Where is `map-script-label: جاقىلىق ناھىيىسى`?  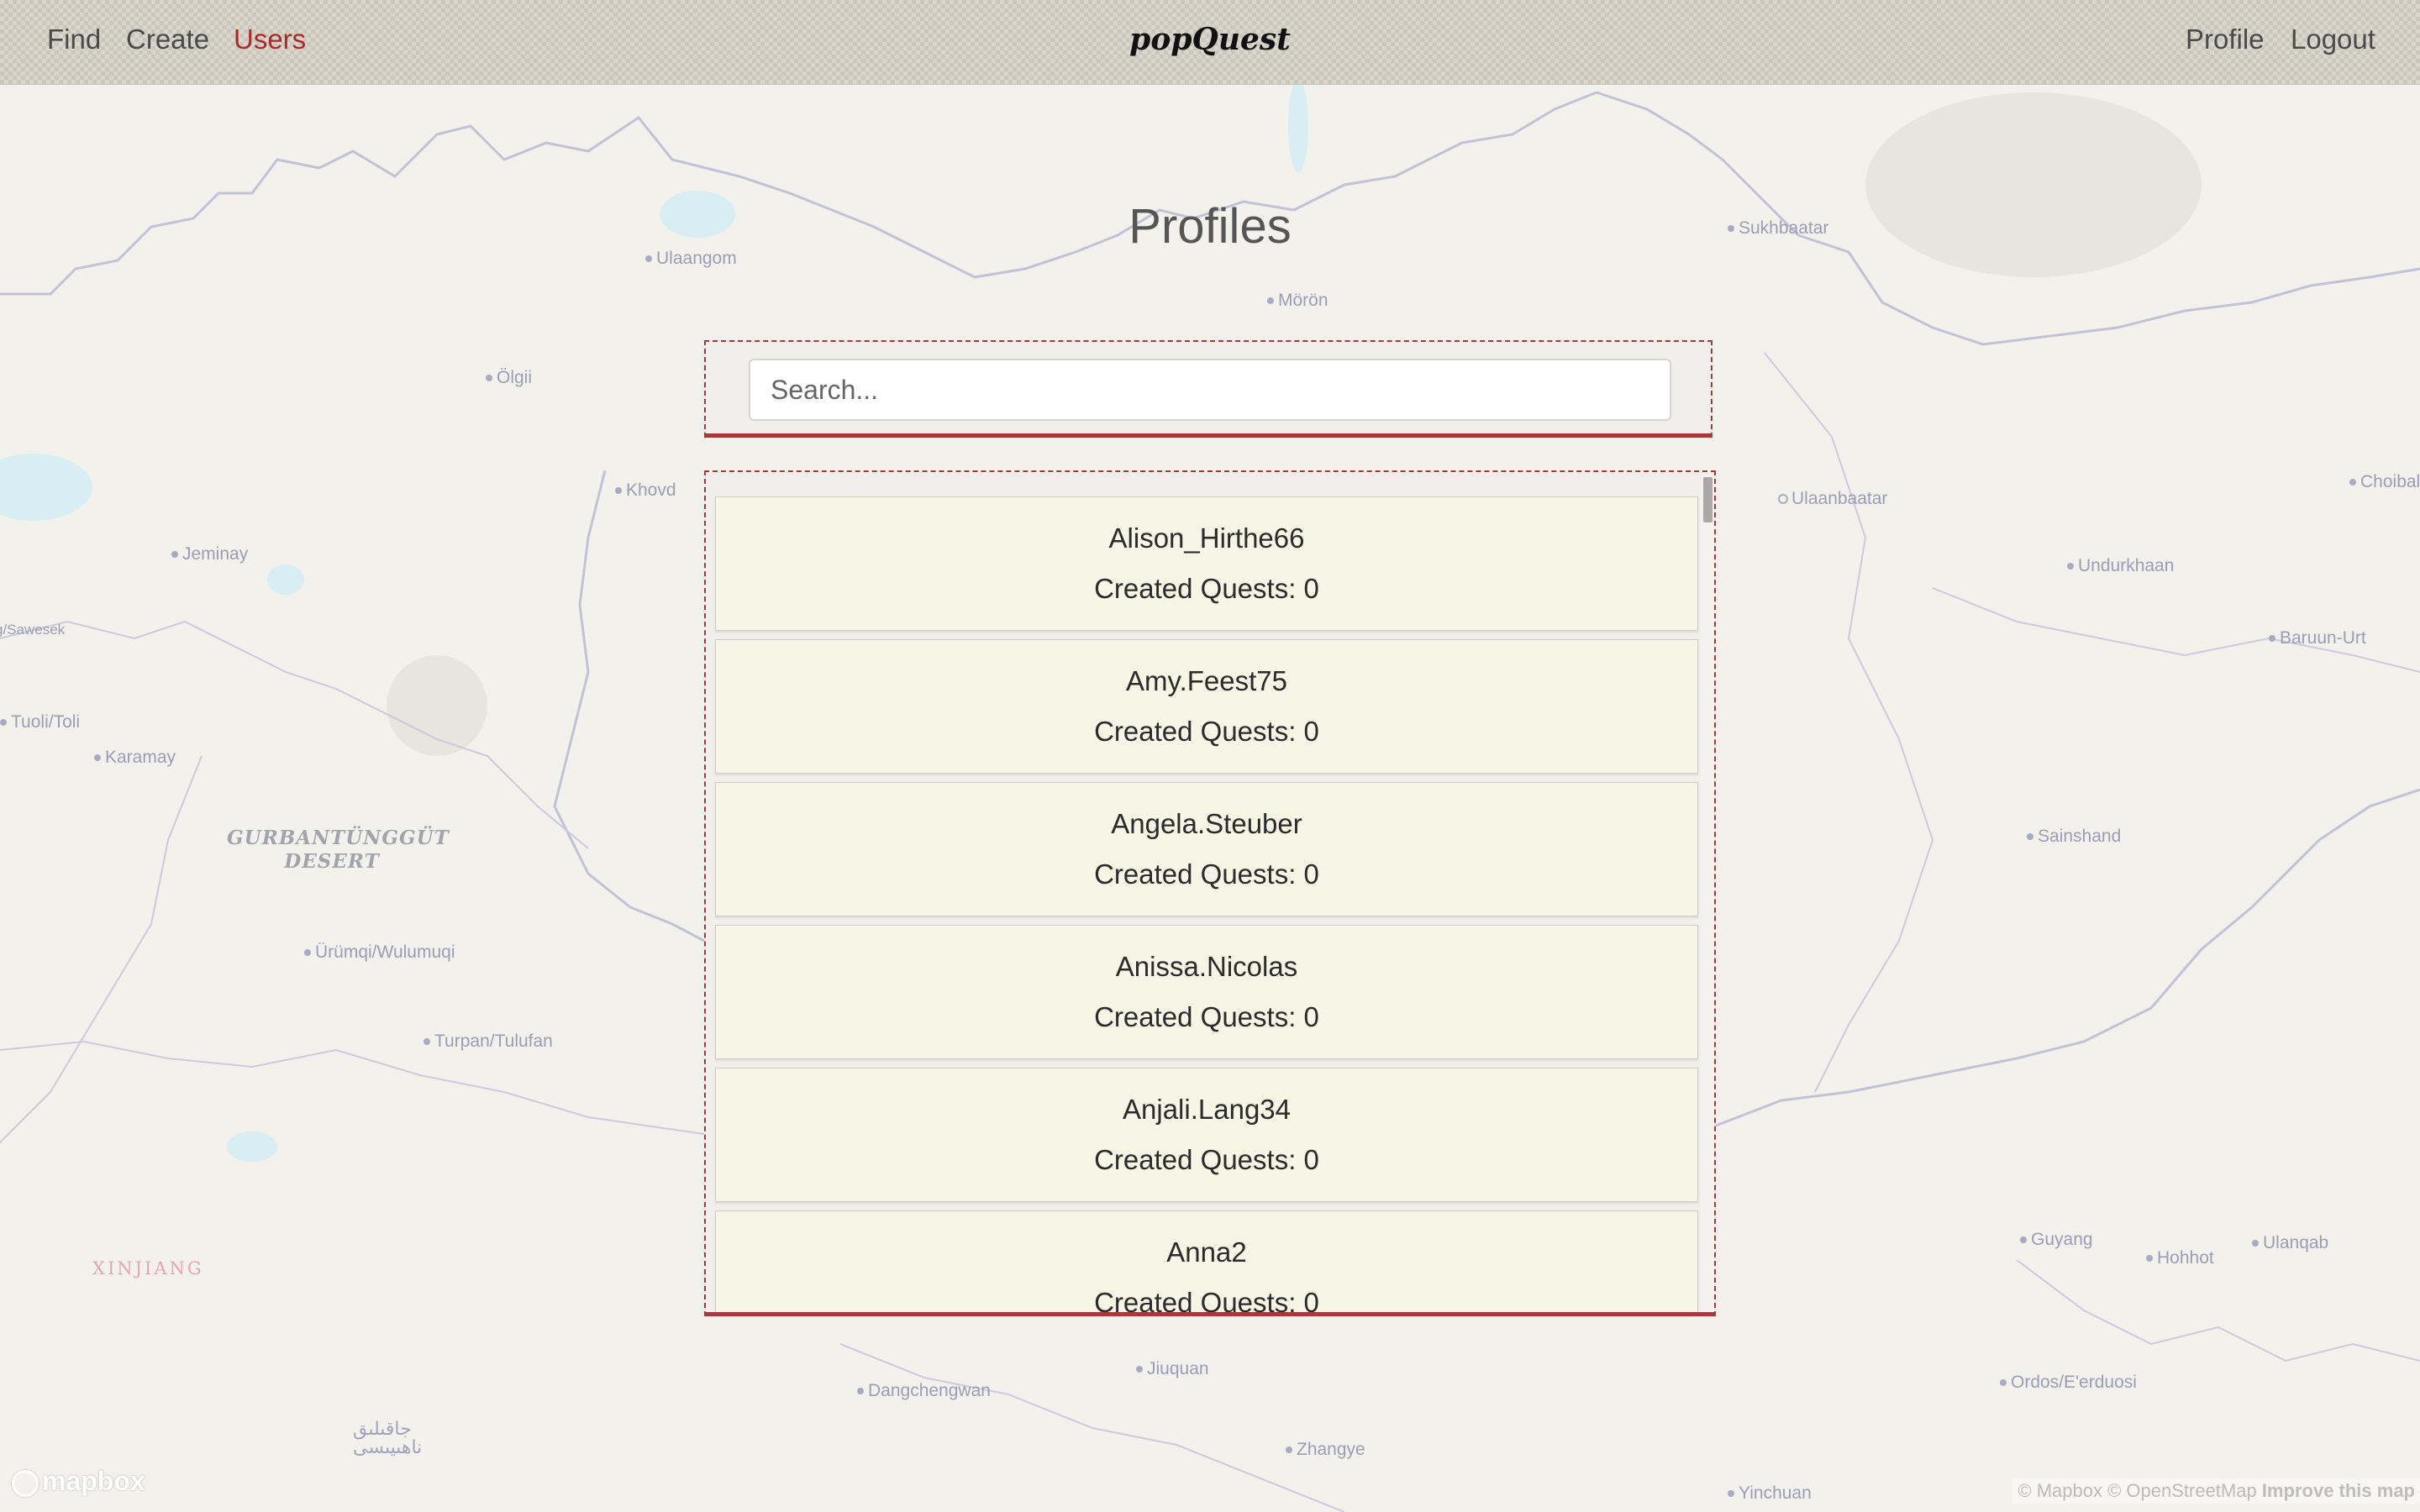
map-script-label: جاقىلىق ناھىيىسى is located at coordinates (388, 1437).